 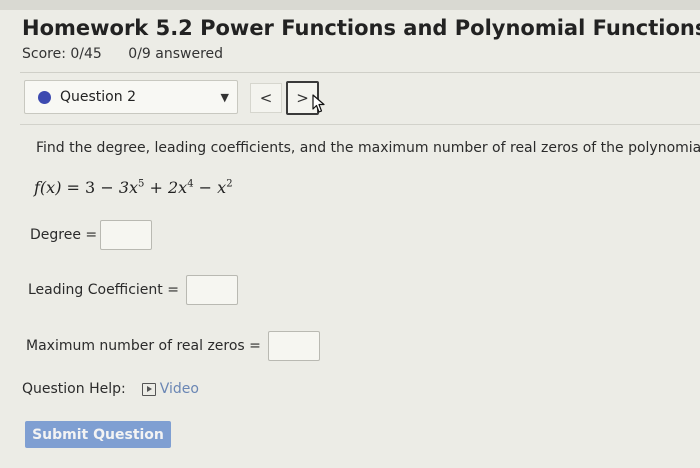 I want to click on question-select-label: Question 2, so click(x=98, y=97).